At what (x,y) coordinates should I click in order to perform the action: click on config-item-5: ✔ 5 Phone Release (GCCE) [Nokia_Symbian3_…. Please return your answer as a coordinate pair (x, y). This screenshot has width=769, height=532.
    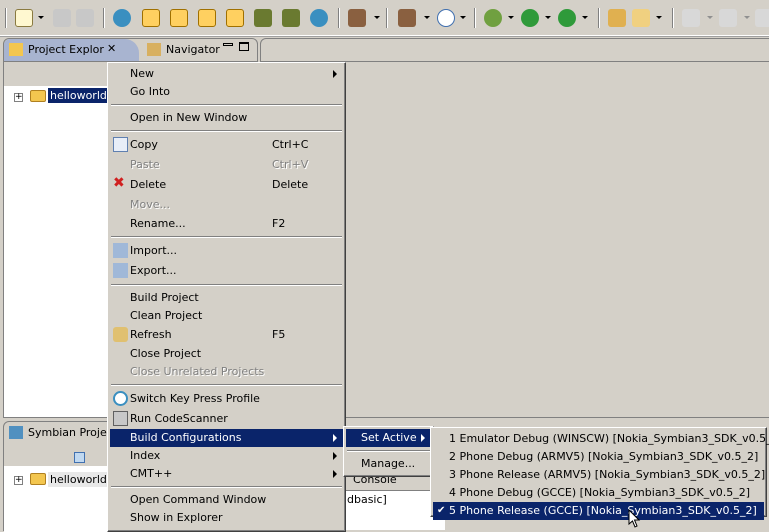
    Looking at the image, I should click on (598, 511).